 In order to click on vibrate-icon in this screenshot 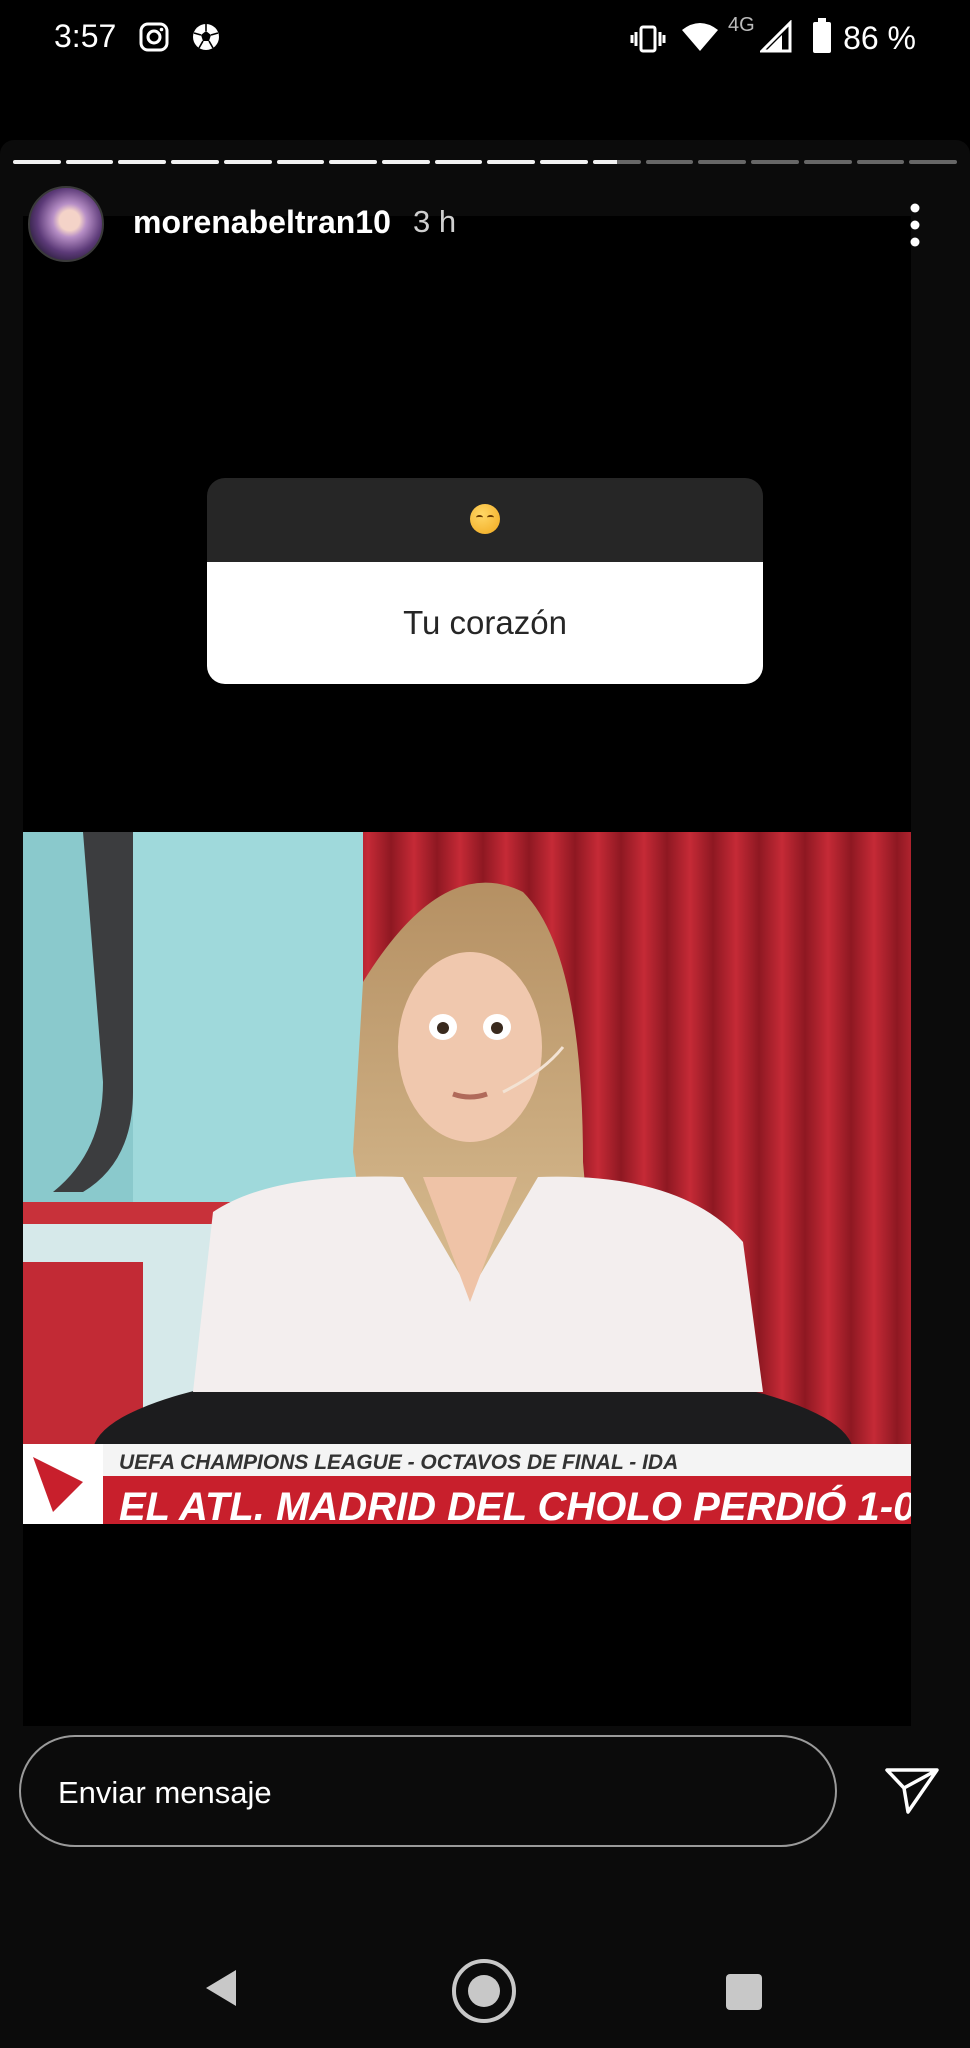, I will do `click(648, 39)`.